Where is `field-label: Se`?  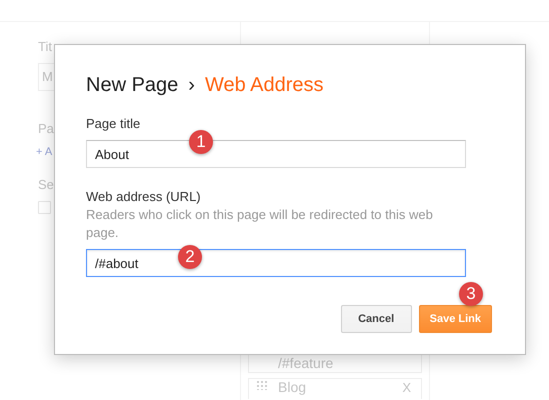
field-label: Se is located at coordinates (46, 184).